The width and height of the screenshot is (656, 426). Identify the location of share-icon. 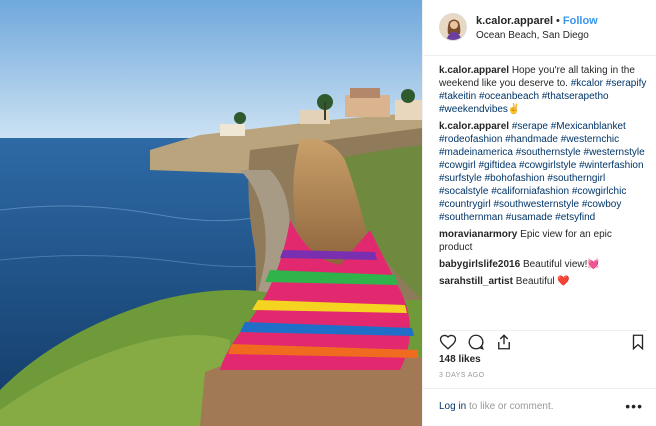
(504, 343).